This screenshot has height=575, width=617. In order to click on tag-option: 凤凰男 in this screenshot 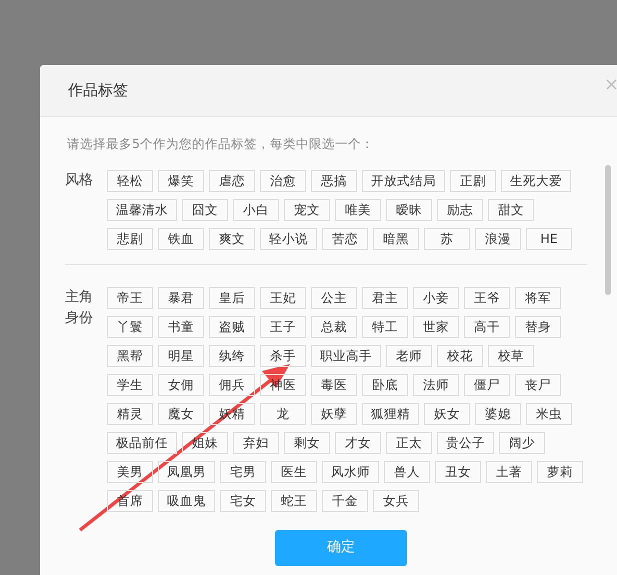, I will do `click(186, 471)`.